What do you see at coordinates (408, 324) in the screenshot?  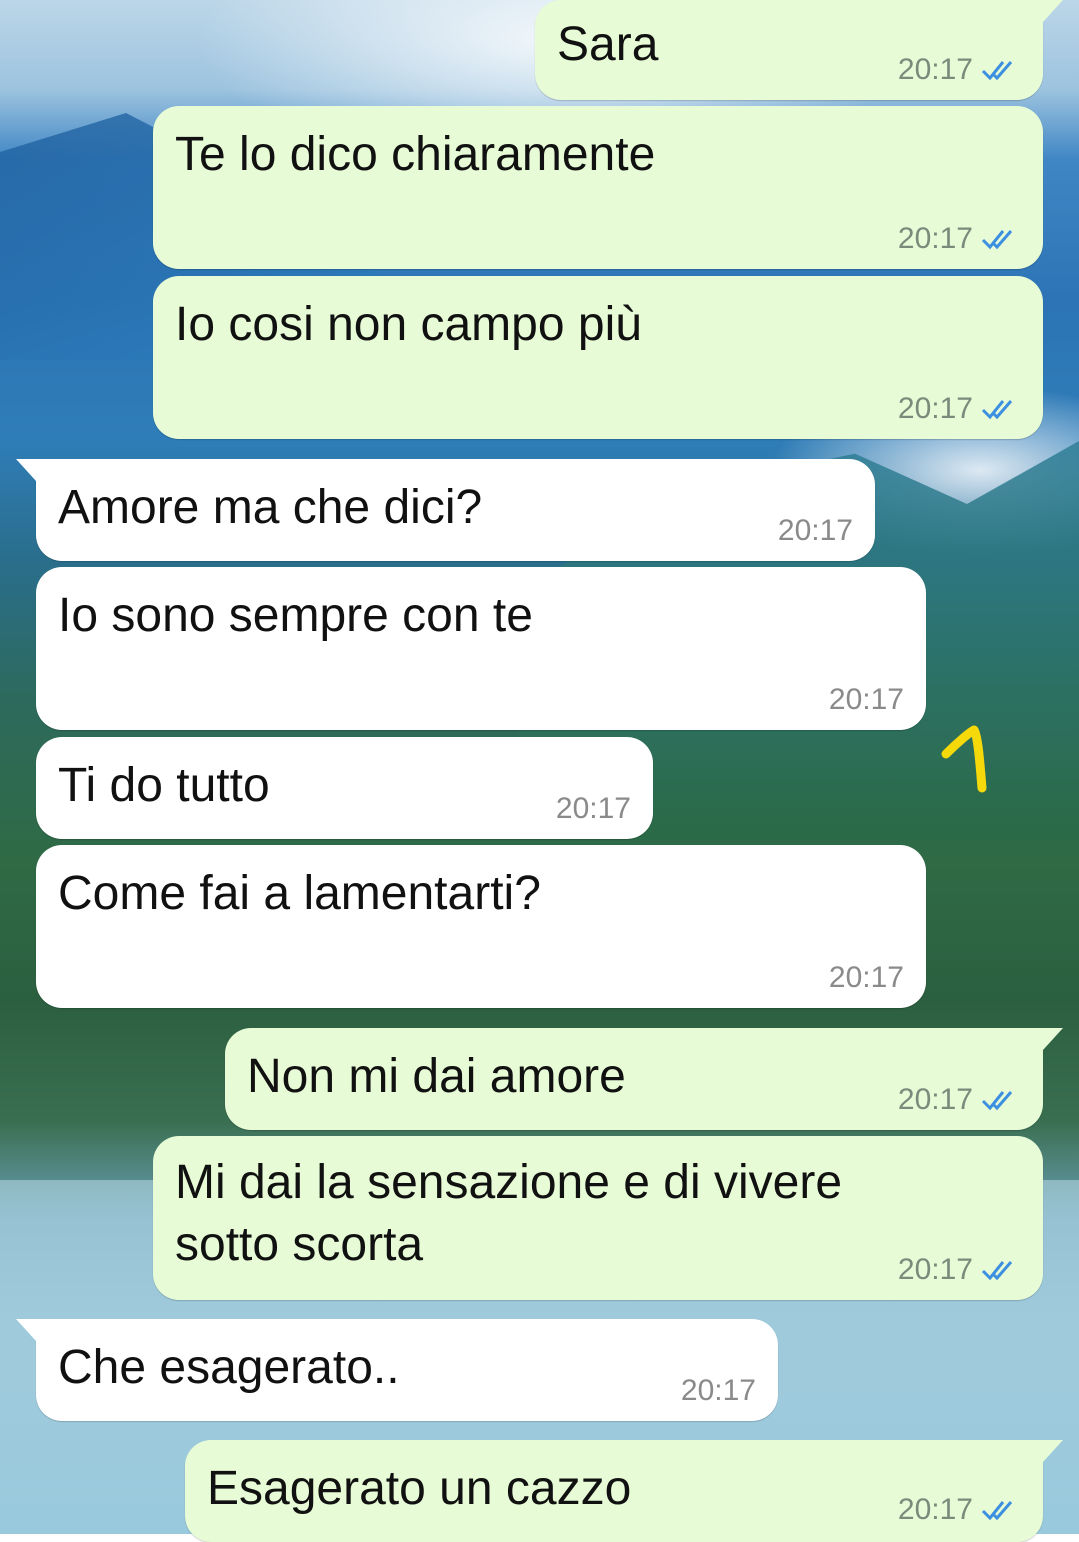 I see `message-text: Io cosi non campo più` at bounding box center [408, 324].